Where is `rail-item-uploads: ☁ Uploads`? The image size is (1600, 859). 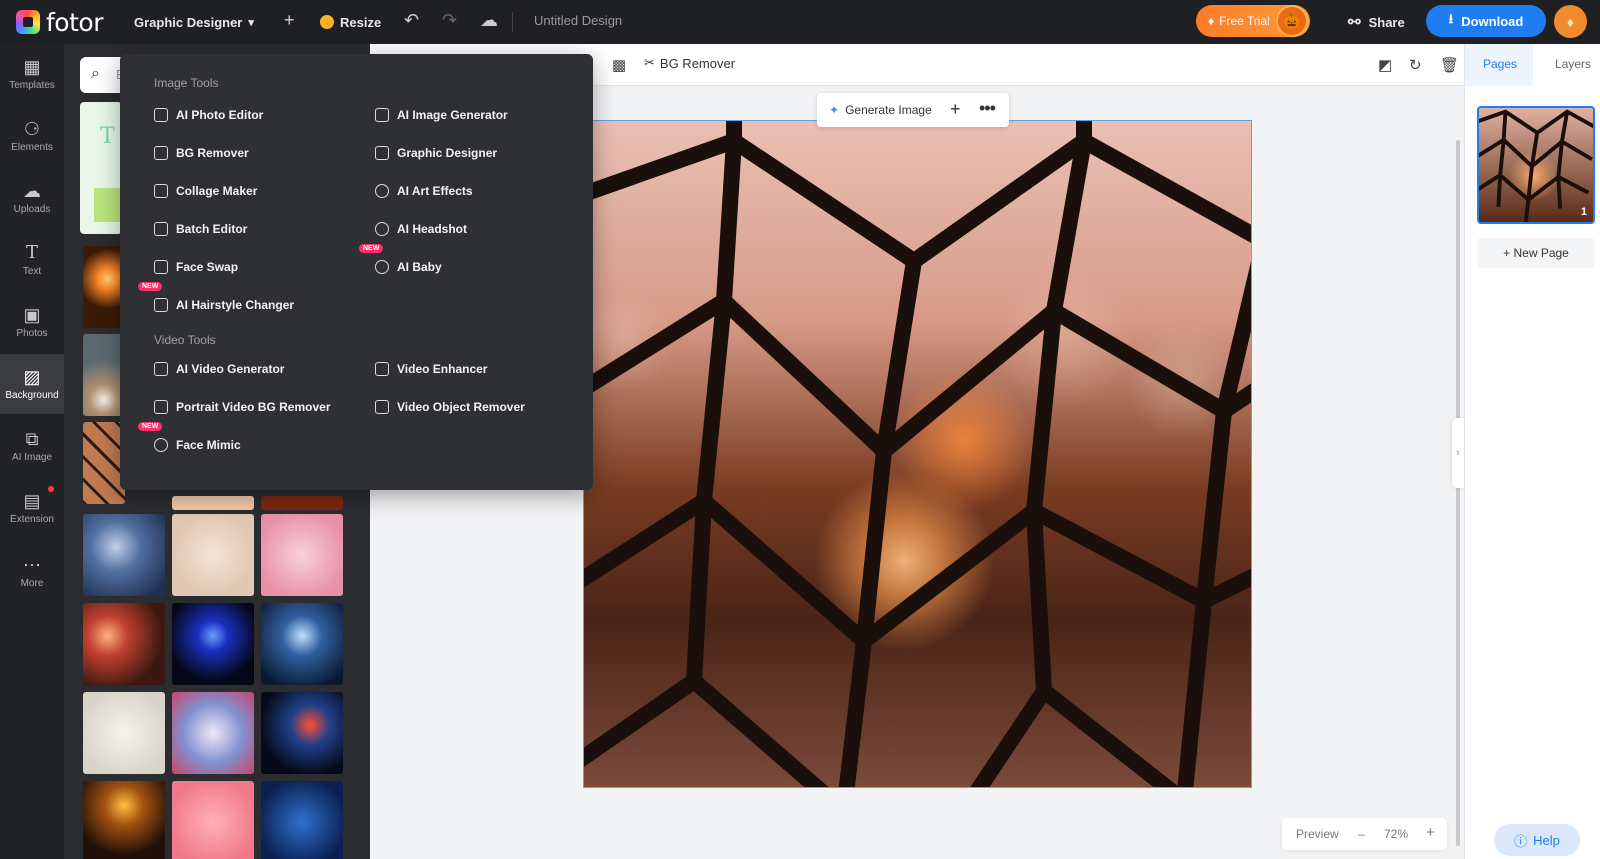
rail-item-uploads: ☁ Uploads is located at coordinates (32, 198).